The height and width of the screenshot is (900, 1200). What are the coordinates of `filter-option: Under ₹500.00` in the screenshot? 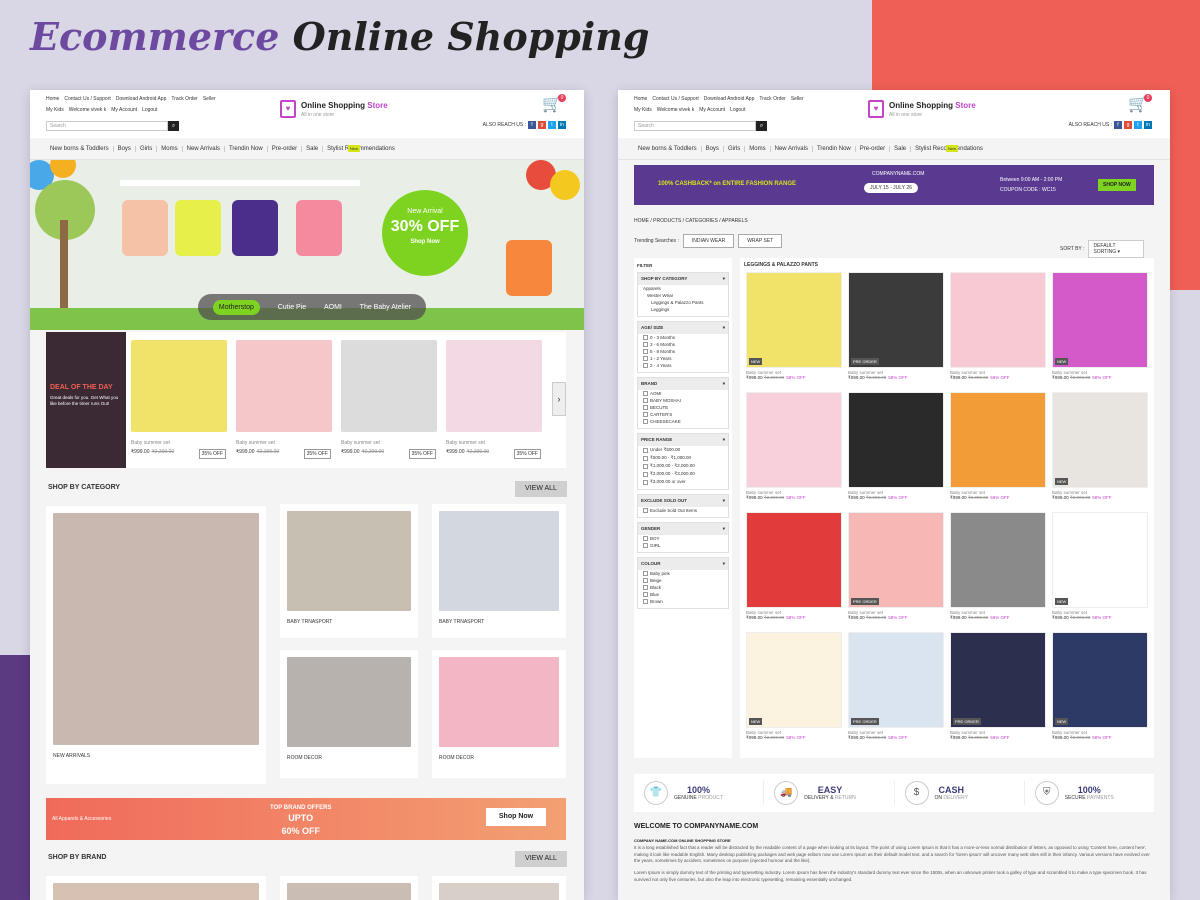 It's located at (683, 450).